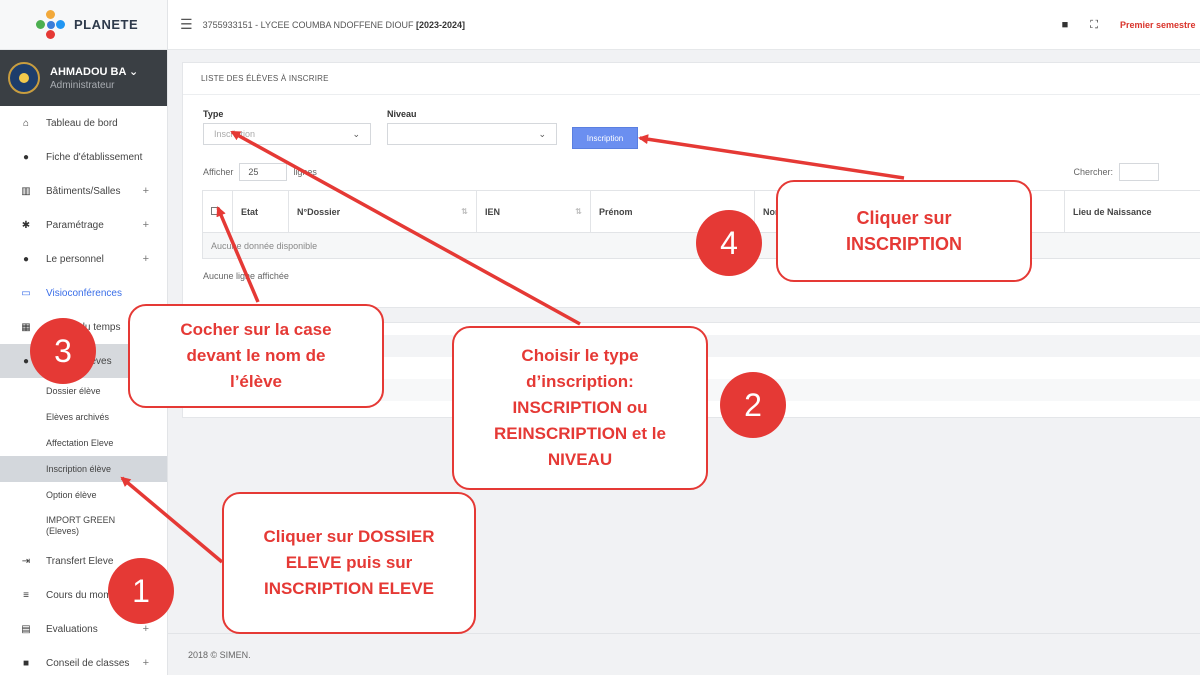 This screenshot has width=1200, height=675. Describe the element at coordinates (691, 79) in the screenshot. I see `panel-title: LISTE DES ÉLÈVES À INSCRIRE` at that location.